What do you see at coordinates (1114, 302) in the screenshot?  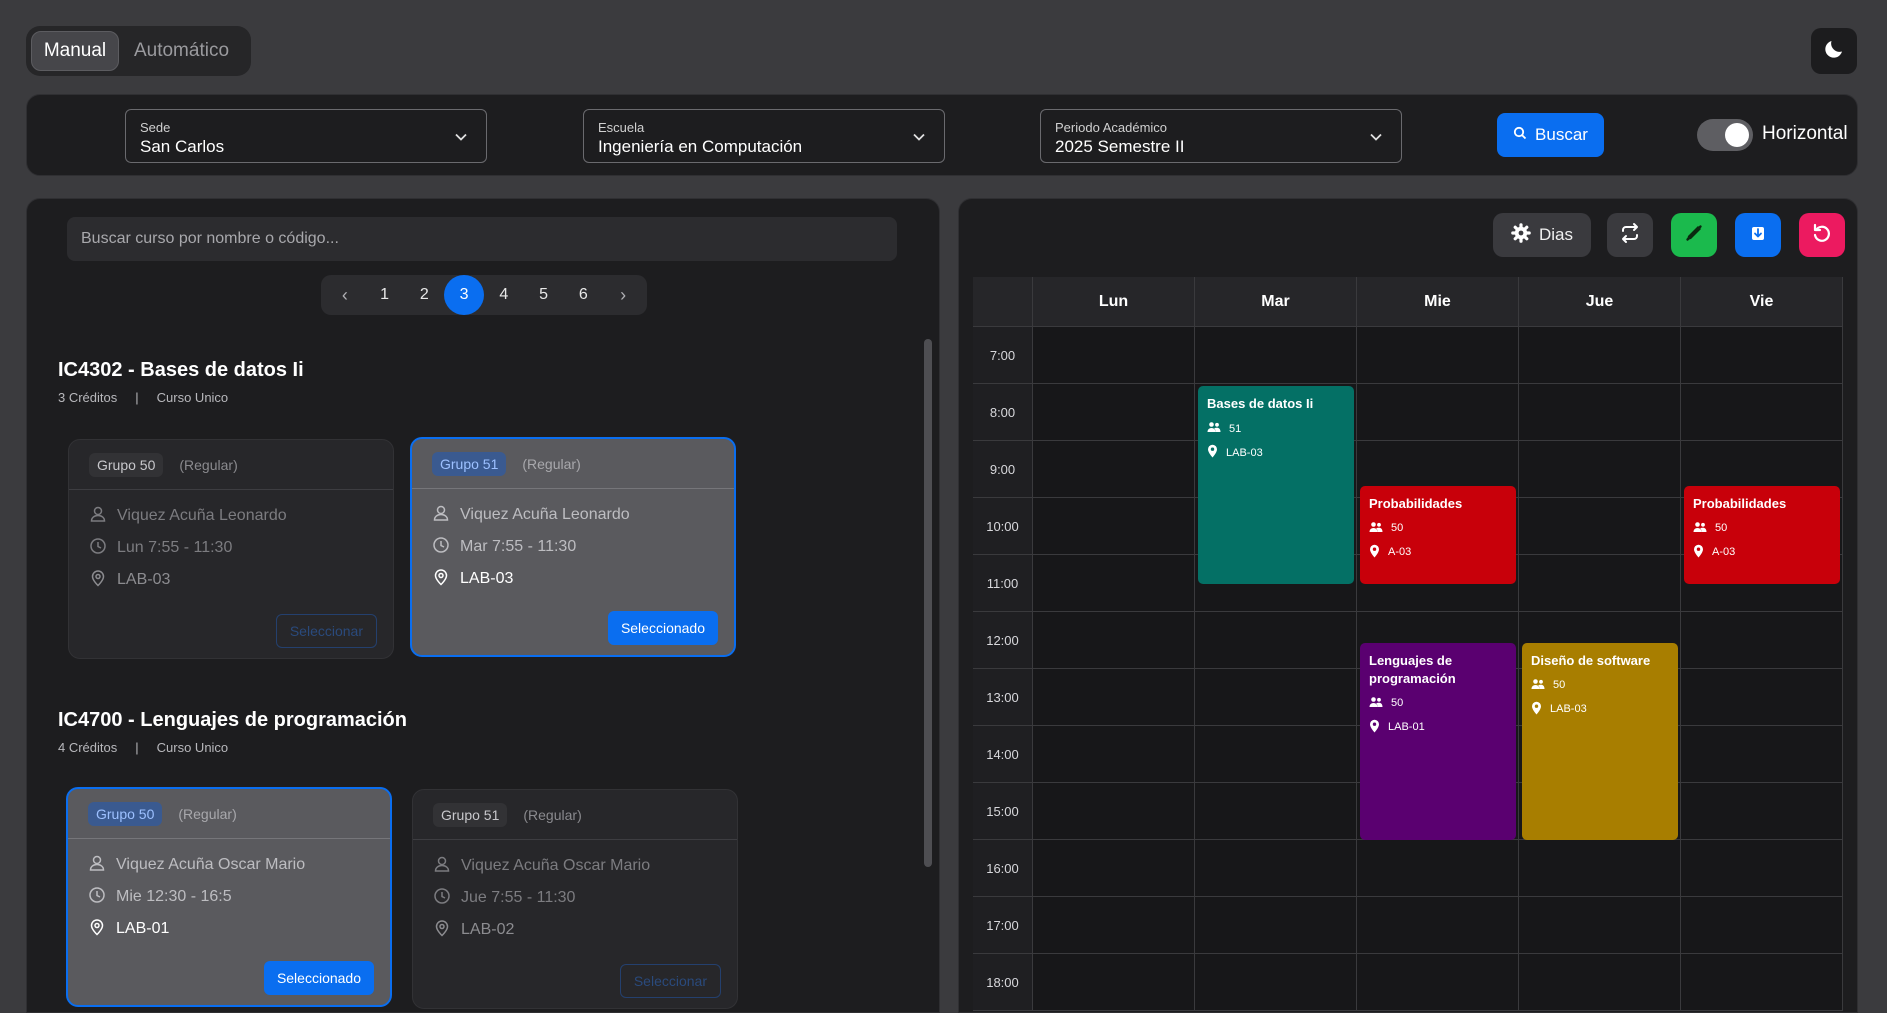 I see `day-header: Lun` at bounding box center [1114, 302].